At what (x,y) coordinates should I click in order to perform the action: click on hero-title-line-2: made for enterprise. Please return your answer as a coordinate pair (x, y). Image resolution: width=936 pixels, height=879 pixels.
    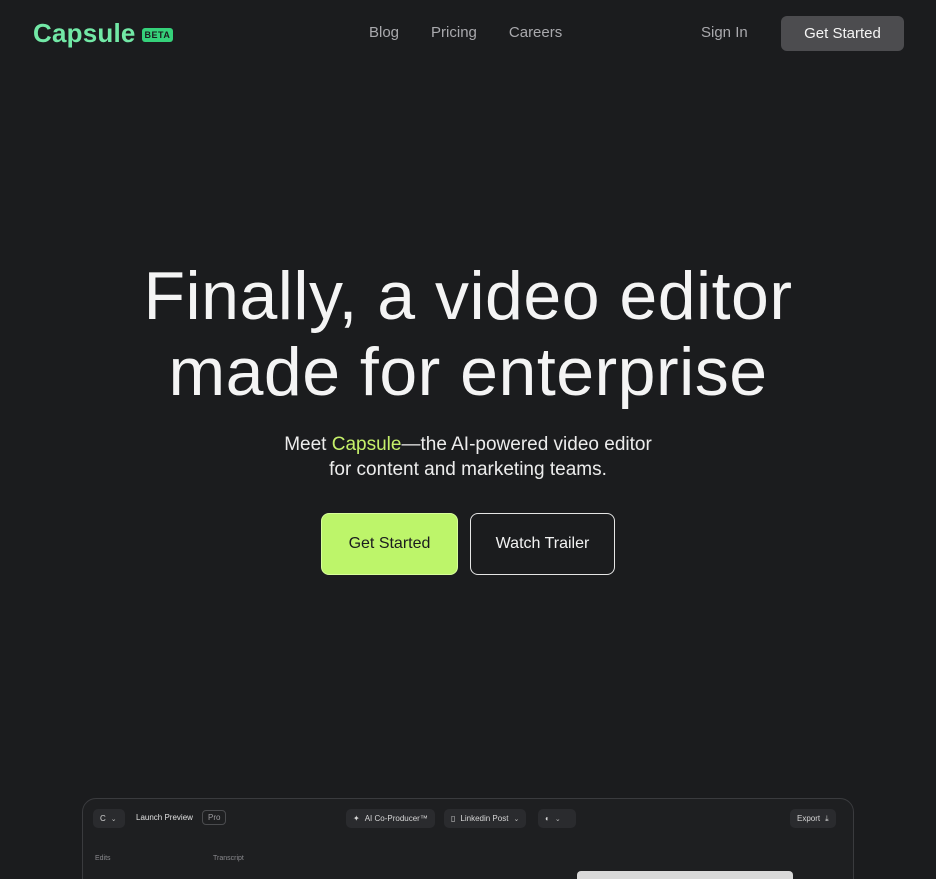
    Looking at the image, I should click on (468, 372).